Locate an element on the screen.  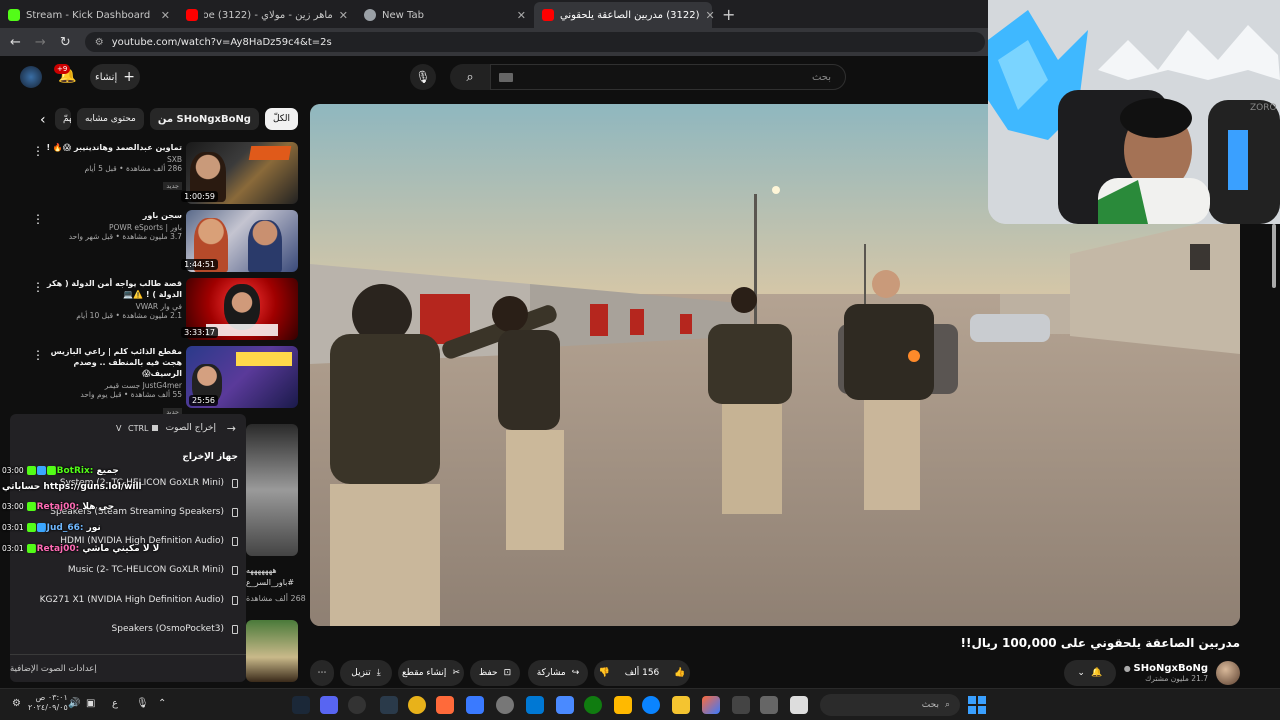
duration-badge: 1:00:59 is located at coordinates (199, 196).